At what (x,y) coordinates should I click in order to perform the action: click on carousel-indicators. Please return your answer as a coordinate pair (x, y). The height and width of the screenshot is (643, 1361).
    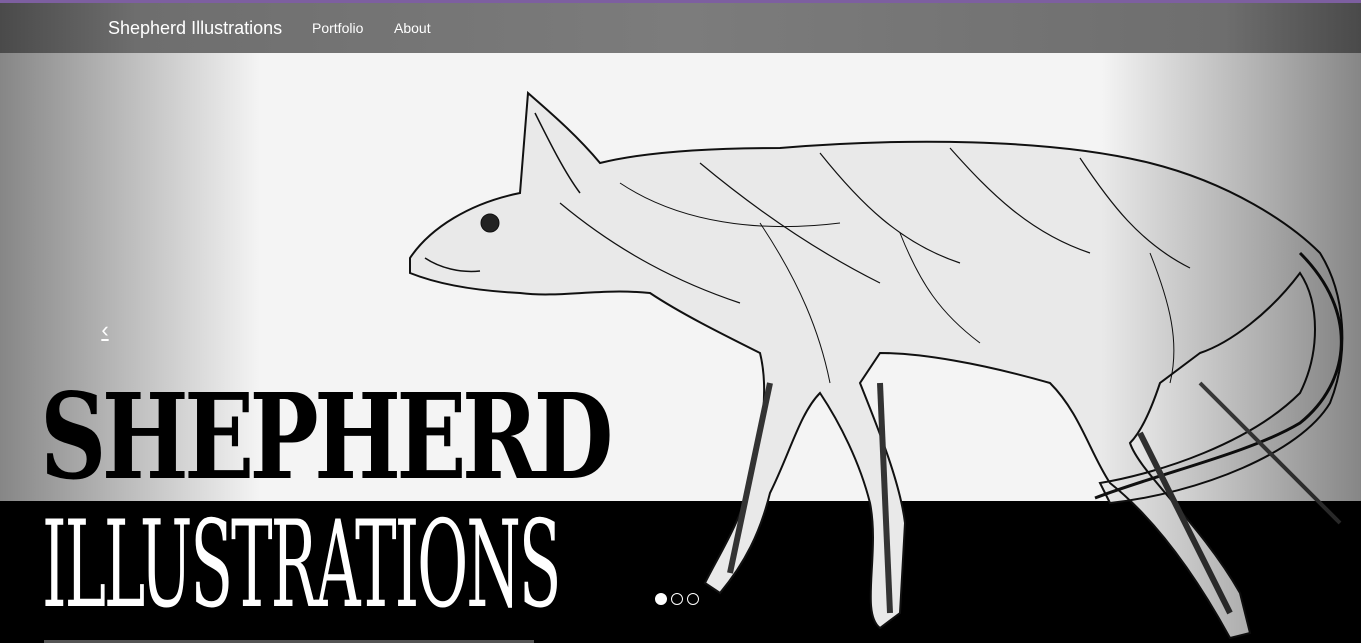
    Looking at the image, I should click on (677, 599).